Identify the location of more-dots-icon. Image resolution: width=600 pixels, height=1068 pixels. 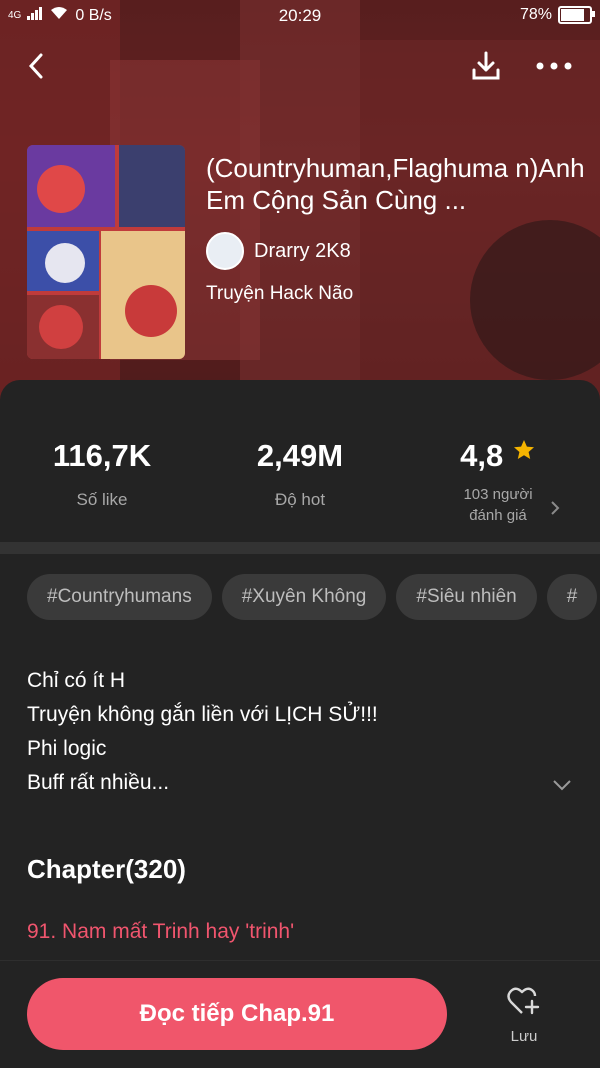
(554, 66).